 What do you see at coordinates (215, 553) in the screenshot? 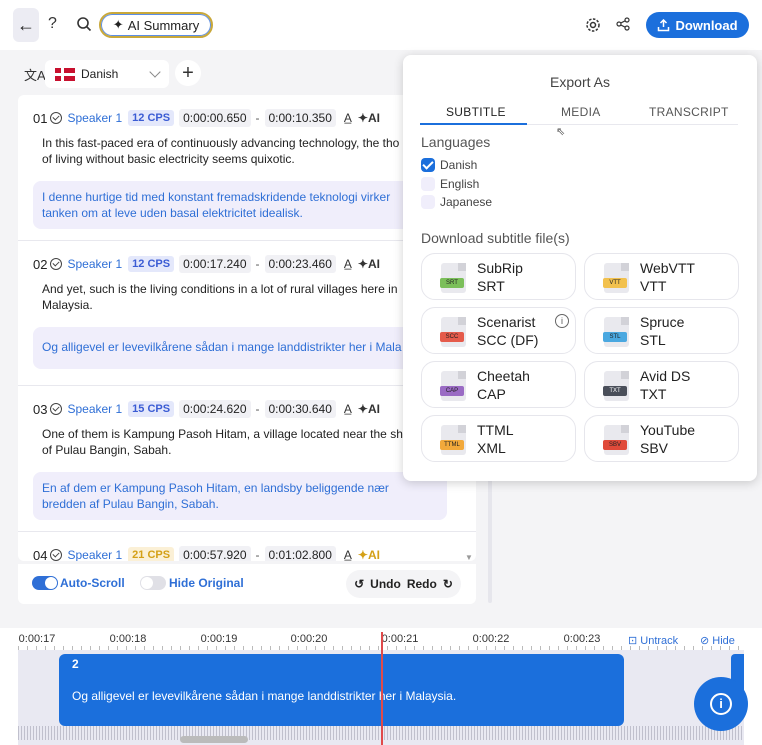
I see `start-time-input: 0:00:57.920` at bounding box center [215, 553].